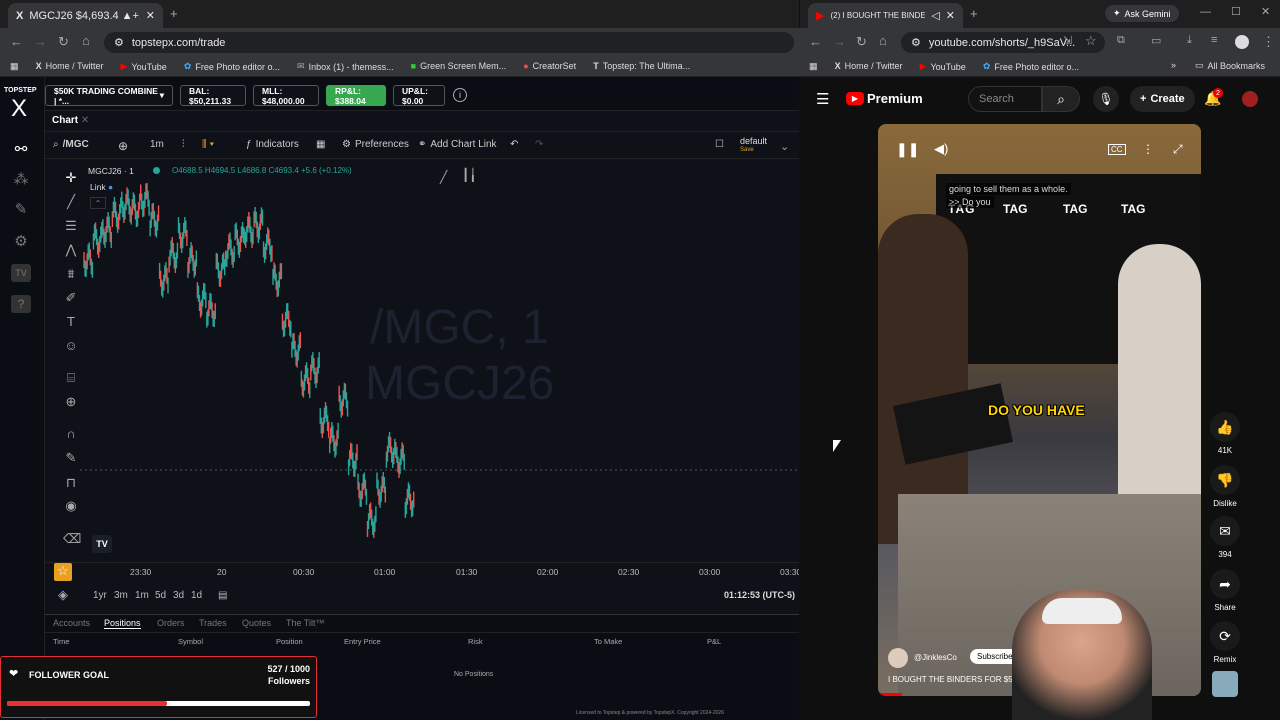  What do you see at coordinates (222, 595) in the screenshot?
I see `date-range-icon: ▤` at bounding box center [222, 595].